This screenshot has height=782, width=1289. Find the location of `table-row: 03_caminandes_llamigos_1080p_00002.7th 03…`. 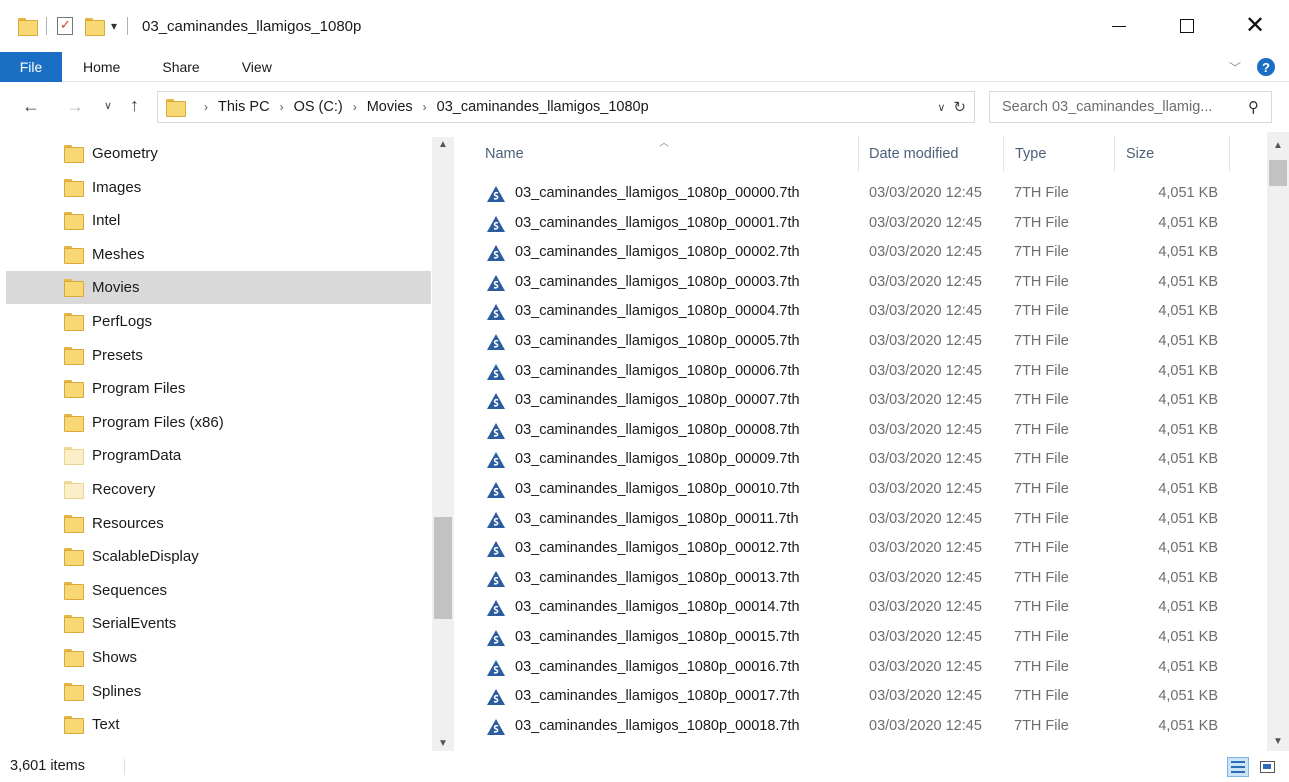

table-row: 03_caminandes_llamigos_1080p_00002.7th 03… is located at coordinates (853, 252).